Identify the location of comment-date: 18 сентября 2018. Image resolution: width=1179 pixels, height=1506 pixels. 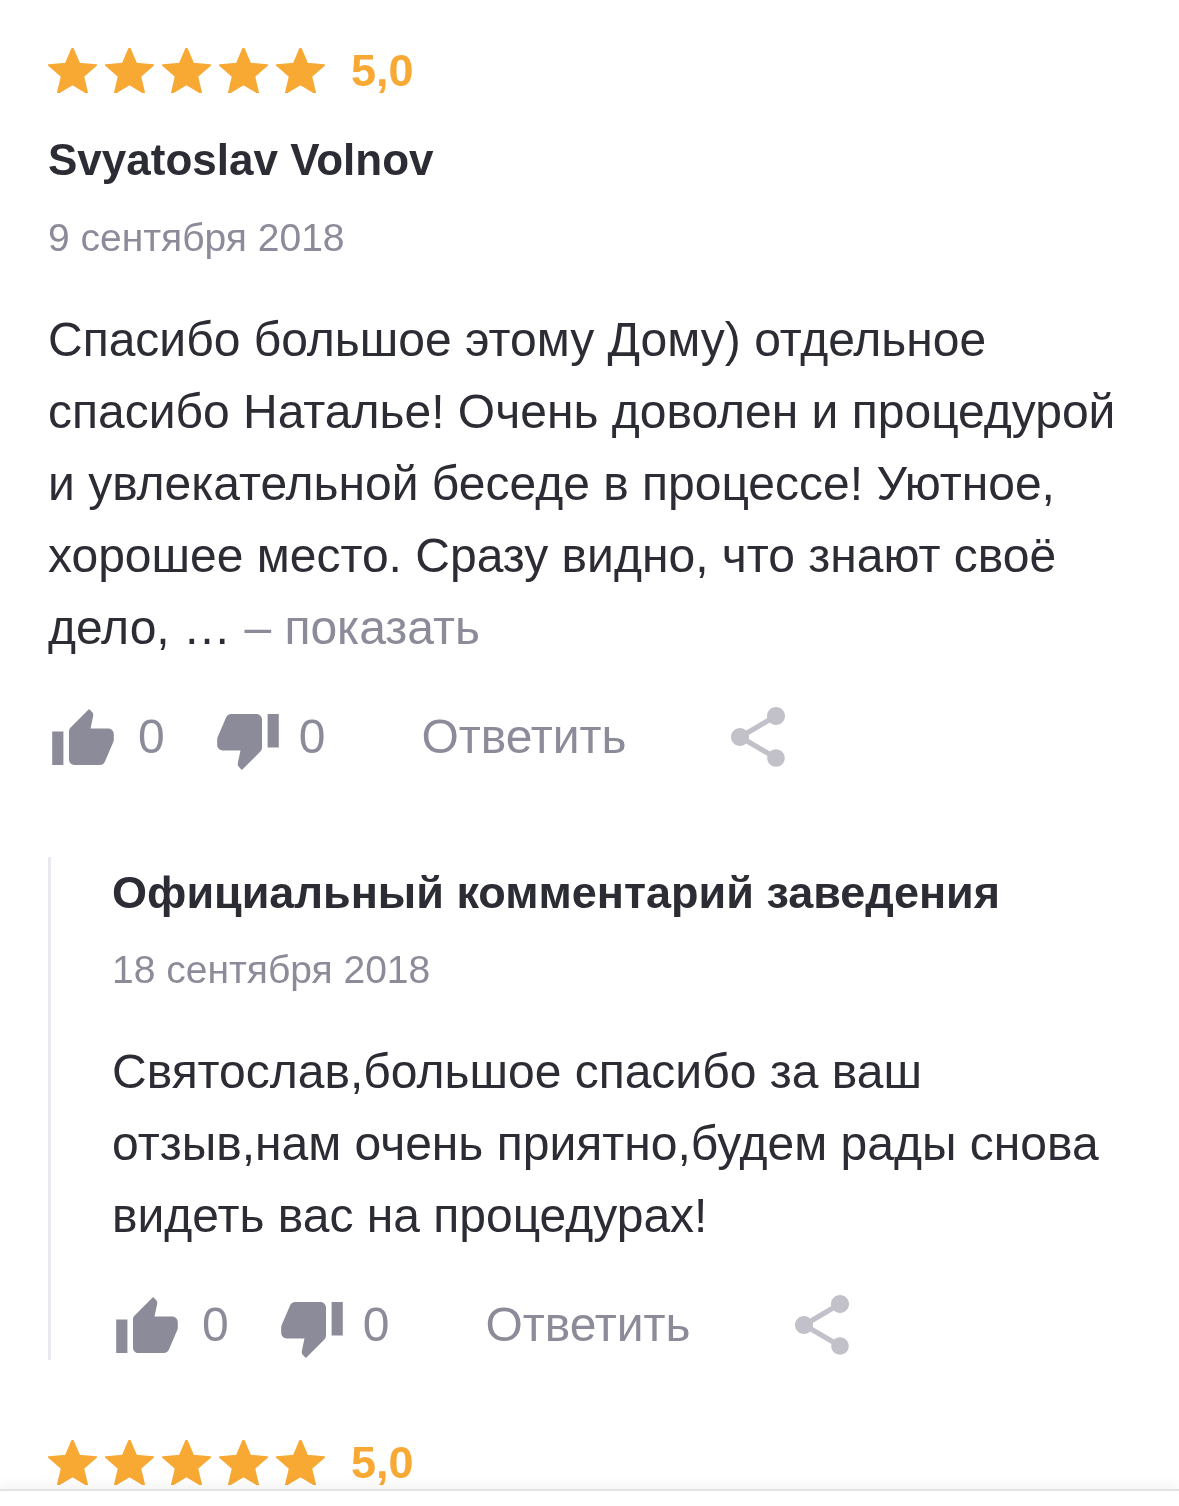
(272, 970).